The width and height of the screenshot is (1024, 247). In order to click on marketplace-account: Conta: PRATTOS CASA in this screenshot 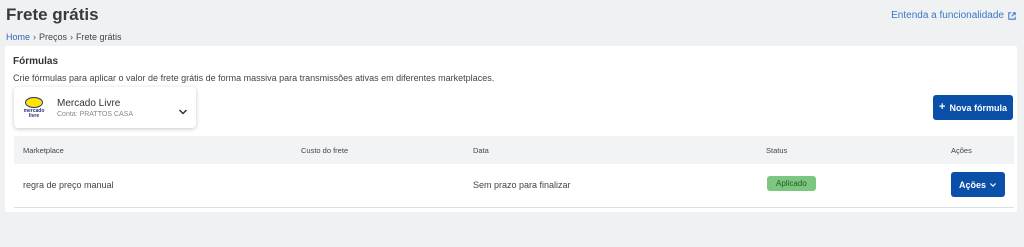, I will do `click(95, 114)`.